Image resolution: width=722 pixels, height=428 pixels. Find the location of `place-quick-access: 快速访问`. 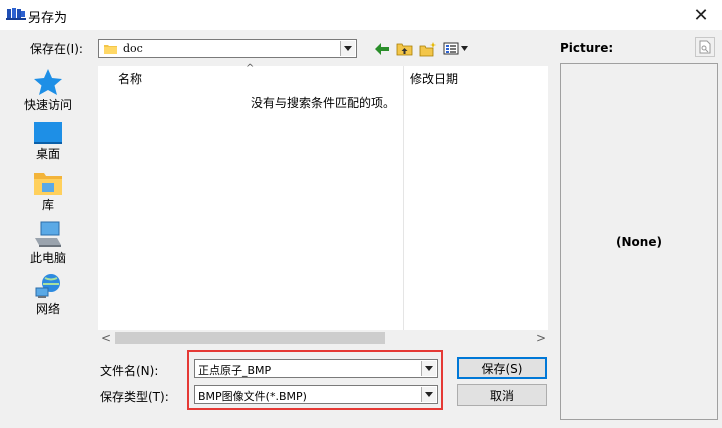

place-quick-access: 快速访问 is located at coordinates (48, 90).